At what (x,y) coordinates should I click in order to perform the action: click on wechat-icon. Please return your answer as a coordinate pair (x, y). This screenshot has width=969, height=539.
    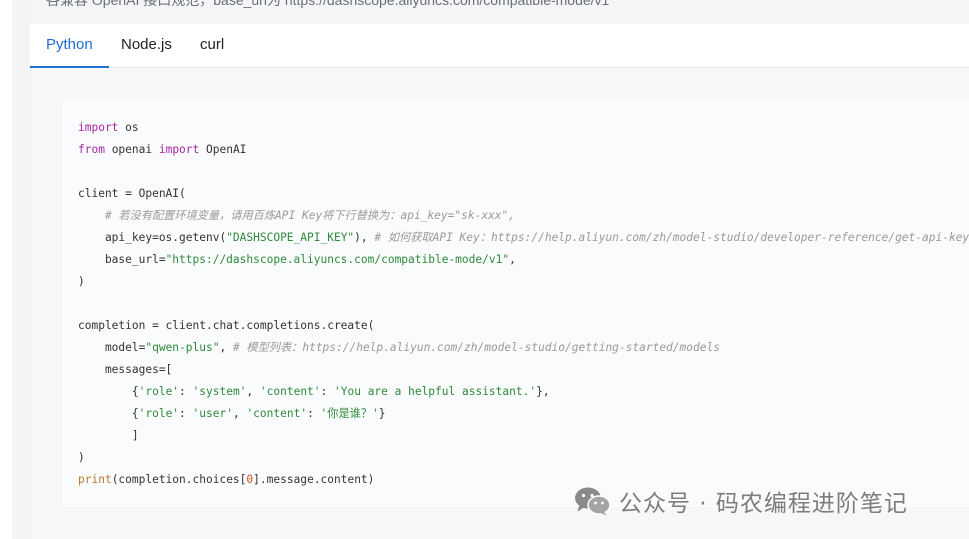
    Looking at the image, I should click on (593, 501).